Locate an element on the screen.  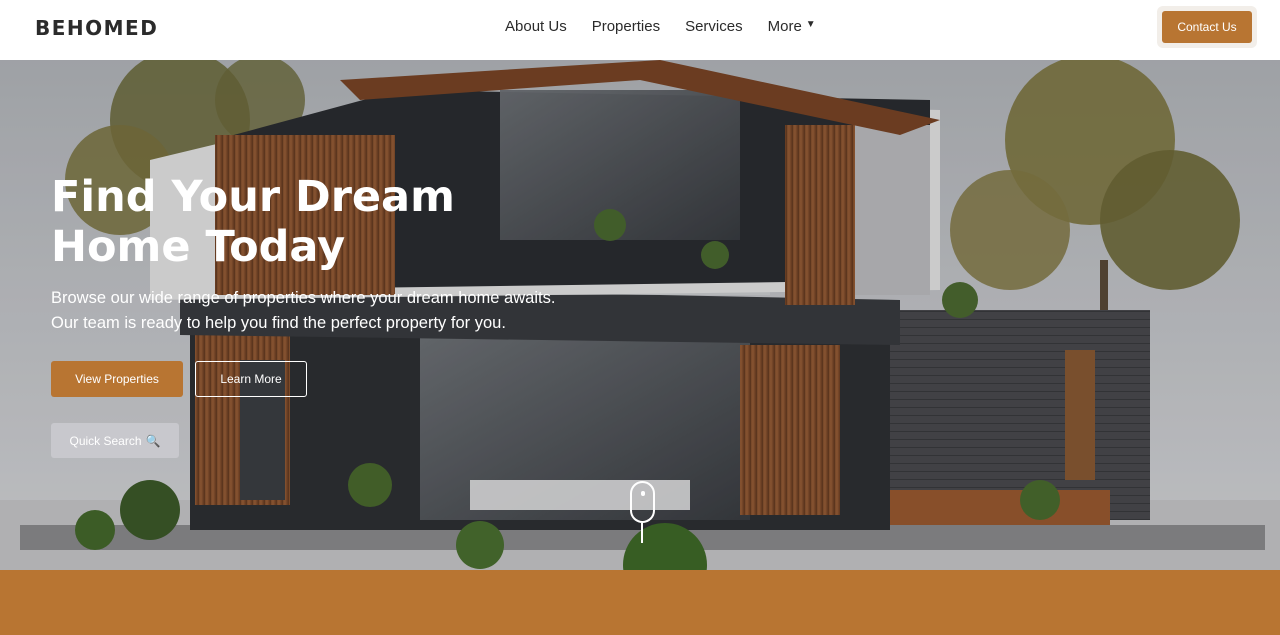
nav-more-label: More is located at coordinates (784, 26).